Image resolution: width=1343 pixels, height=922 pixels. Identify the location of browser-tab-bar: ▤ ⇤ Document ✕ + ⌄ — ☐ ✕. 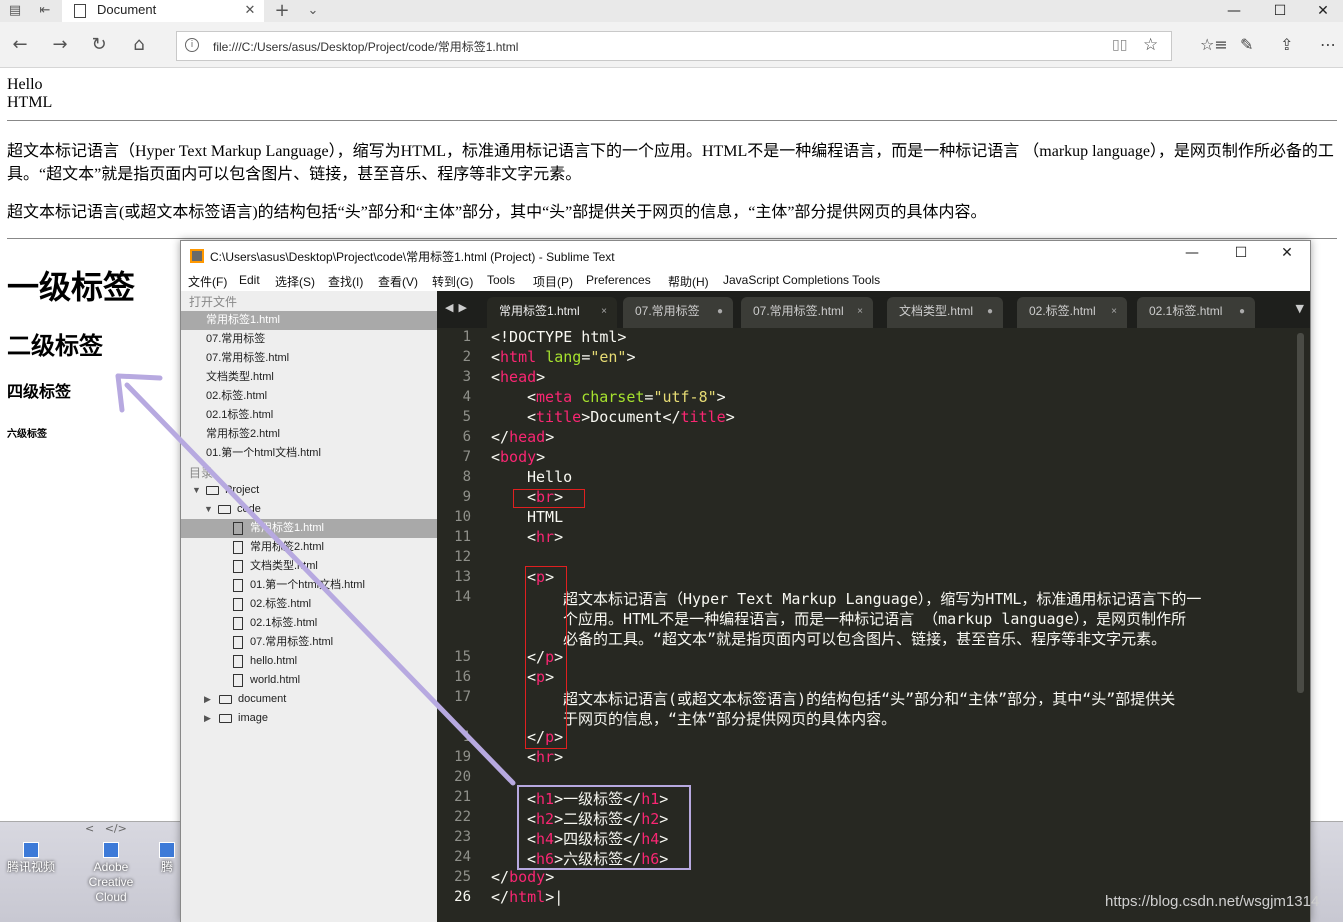
(671, 11).